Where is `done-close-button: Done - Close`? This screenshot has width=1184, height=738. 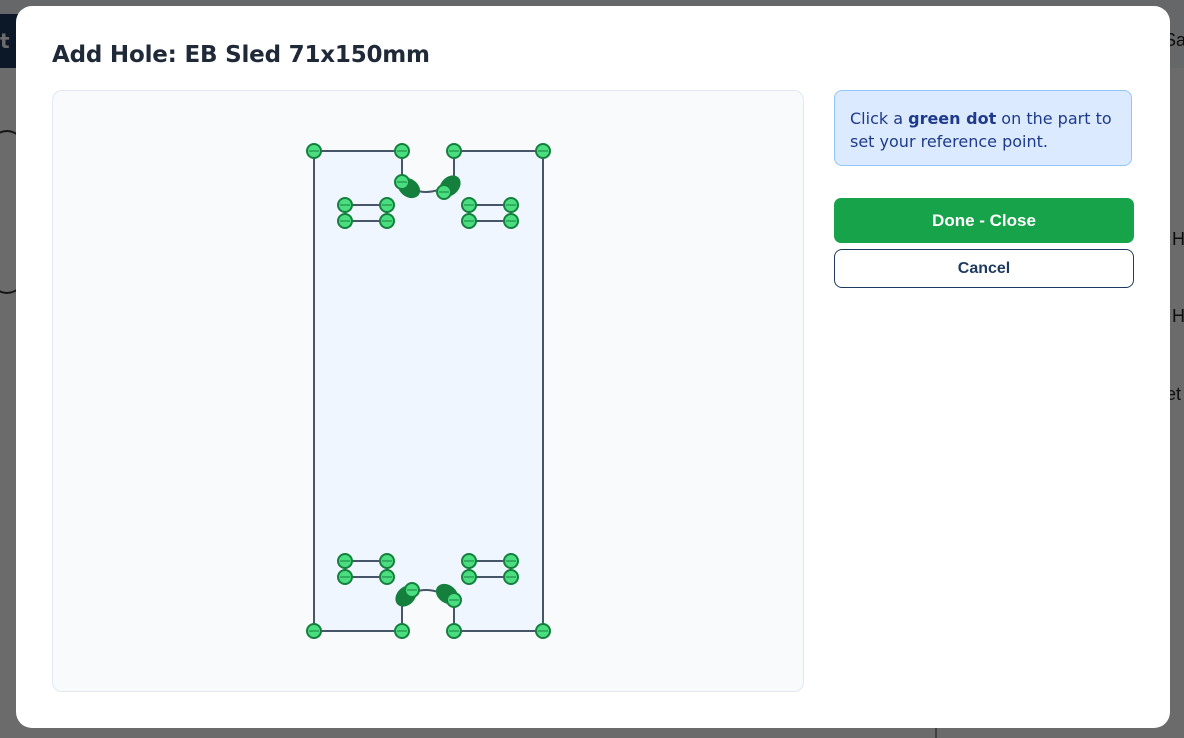
done-close-button: Done - Close is located at coordinates (984, 220).